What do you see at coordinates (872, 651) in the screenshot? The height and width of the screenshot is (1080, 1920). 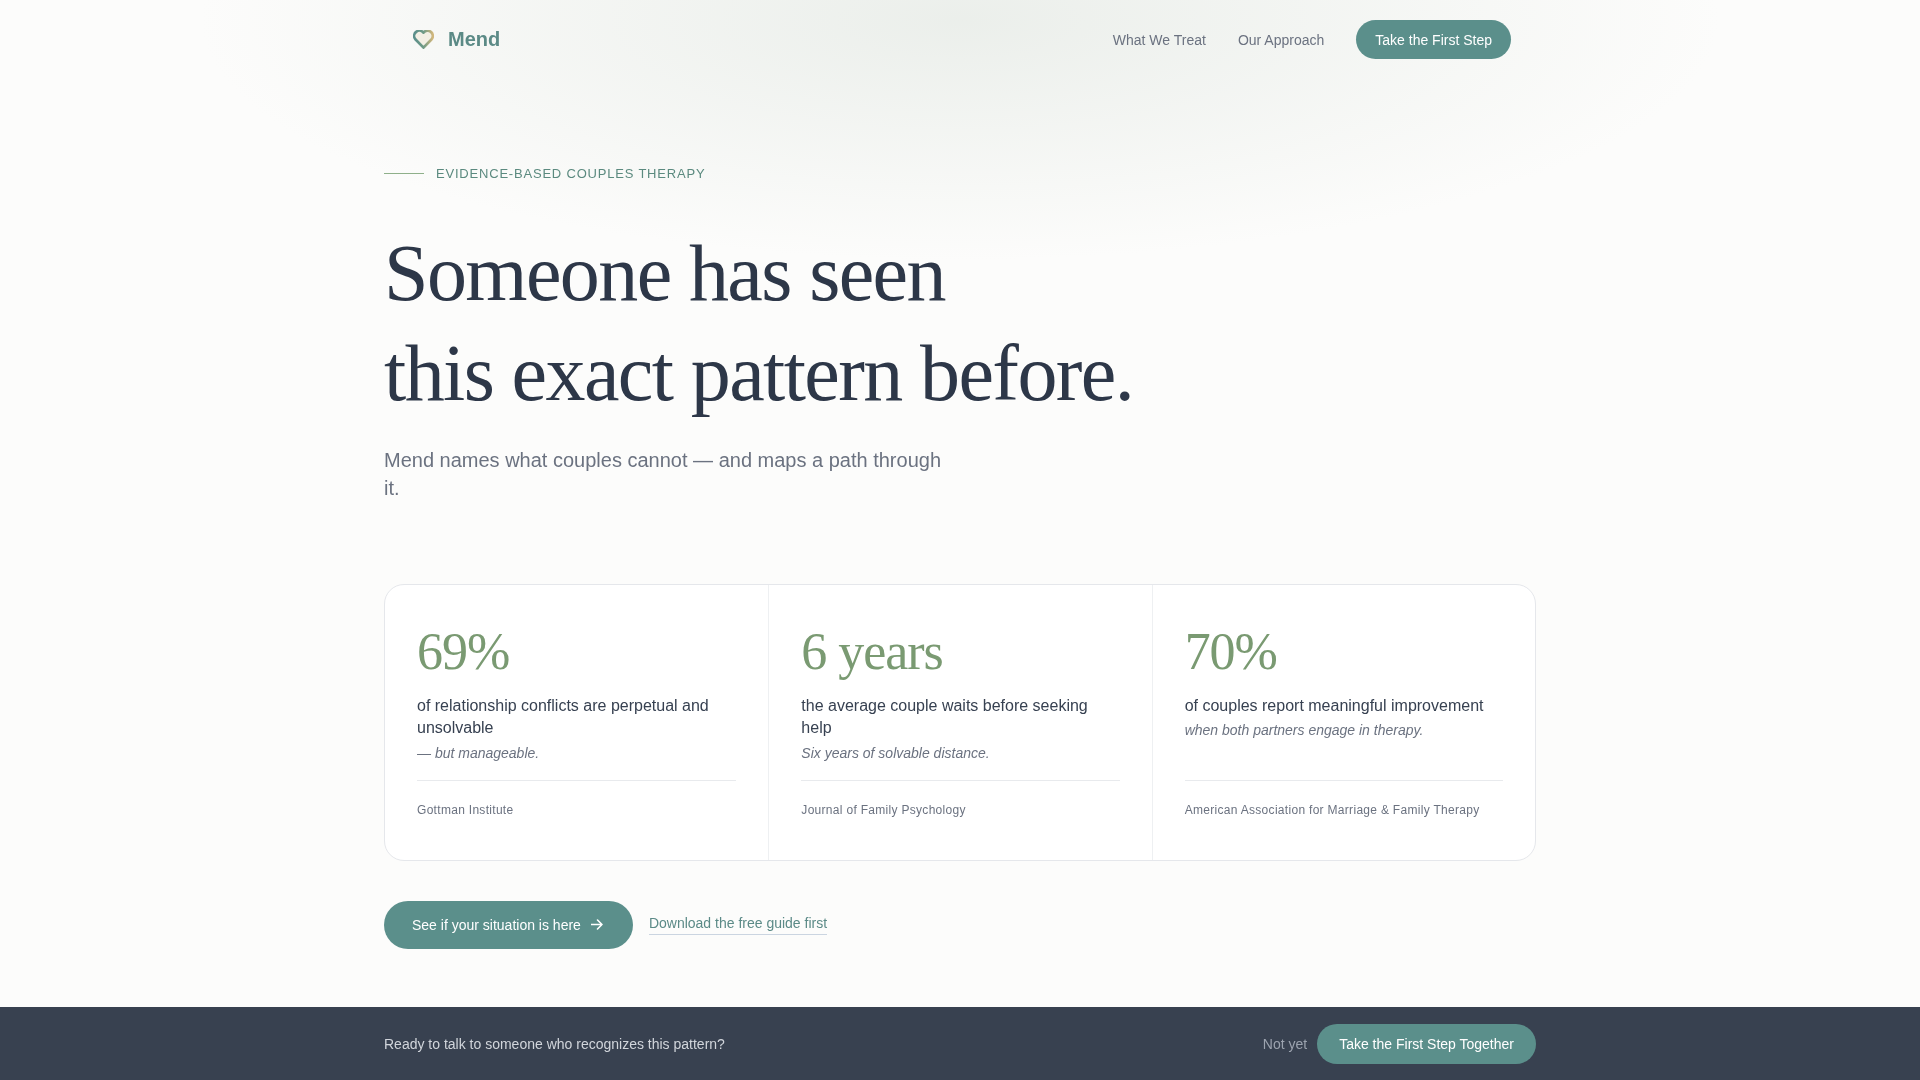 I see `stat-value: 6 years` at bounding box center [872, 651].